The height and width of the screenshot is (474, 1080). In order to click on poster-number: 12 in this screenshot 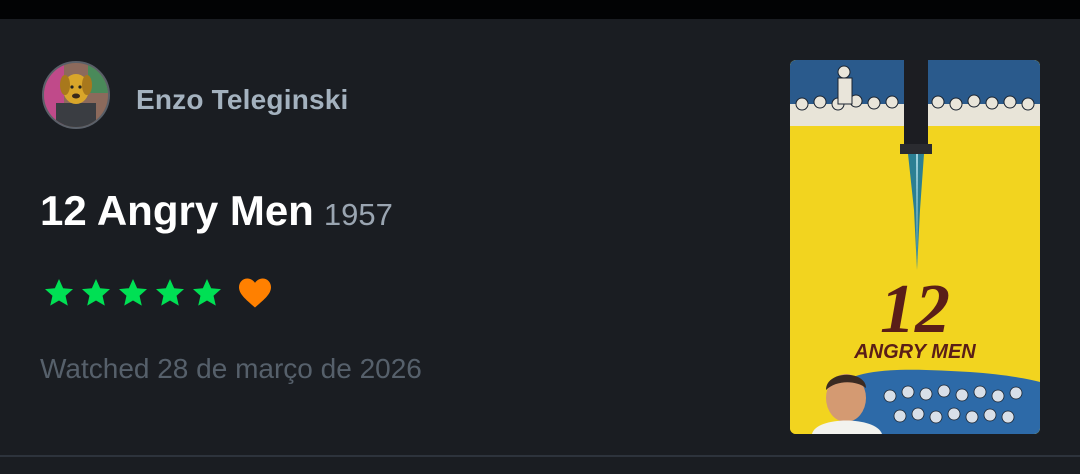, I will do `click(915, 309)`.